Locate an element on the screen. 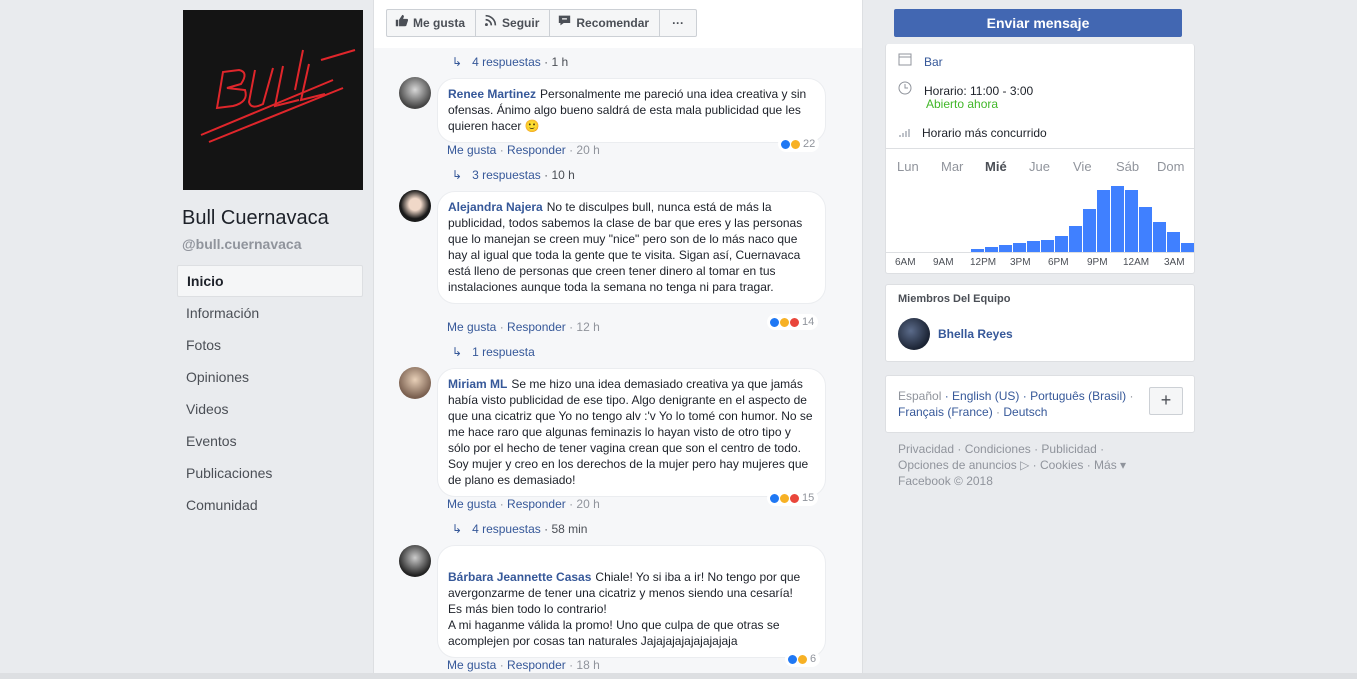 This screenshot has width=1357, height=679. nav-item-videos: Videos is located at coordinates (270, 409).